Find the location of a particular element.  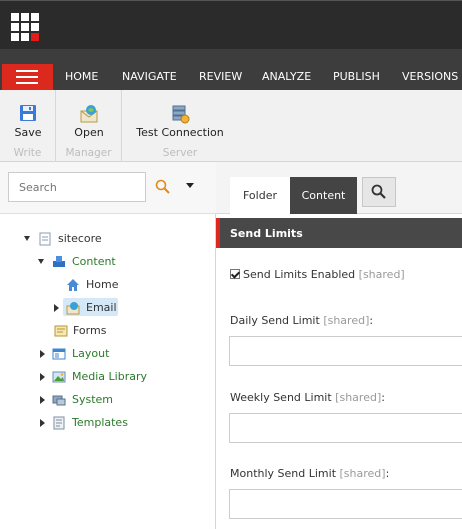

top-bar is located at coordinates (231, 24).